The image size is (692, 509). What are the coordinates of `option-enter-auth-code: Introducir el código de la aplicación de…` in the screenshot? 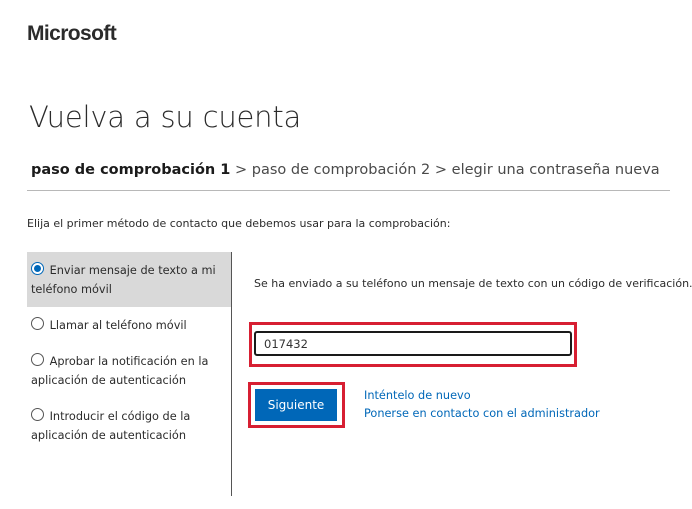 It's located at (129, 425).